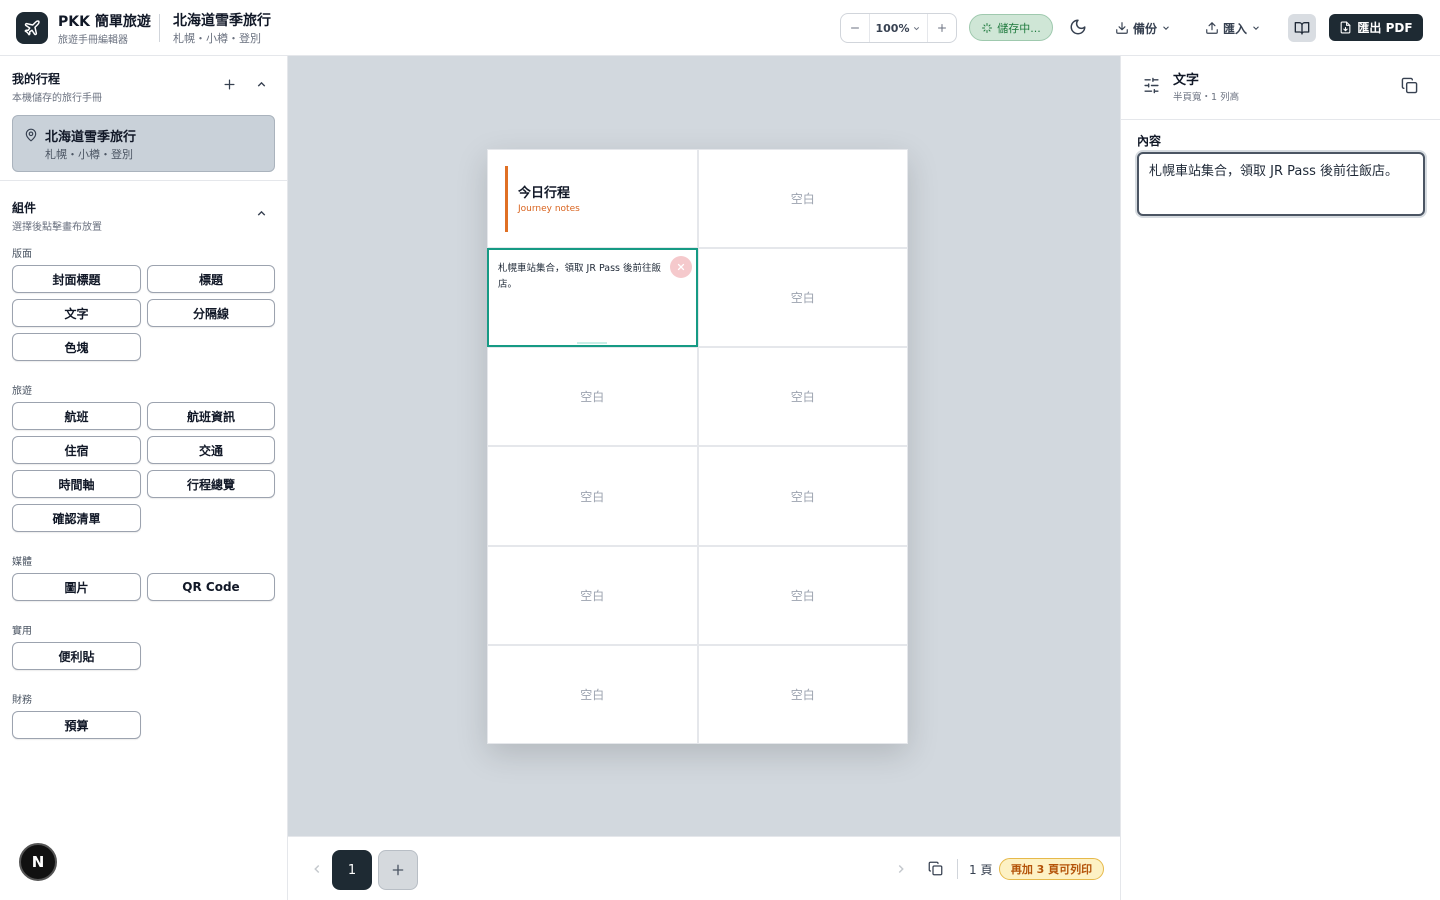  I want to click on app-logo, so click(32, 28).